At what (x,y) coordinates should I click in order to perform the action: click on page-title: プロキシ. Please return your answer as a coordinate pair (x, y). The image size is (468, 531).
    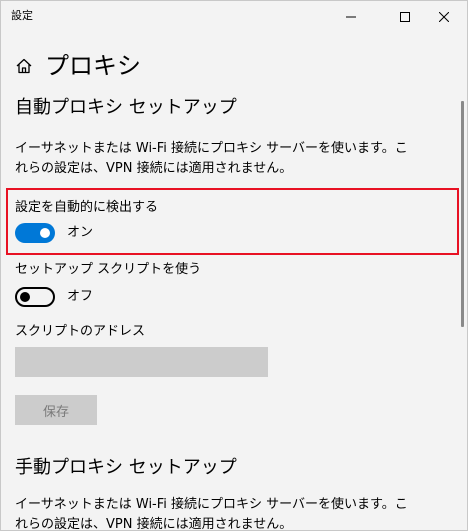
    Looking at the image, I should click on (93, 66).